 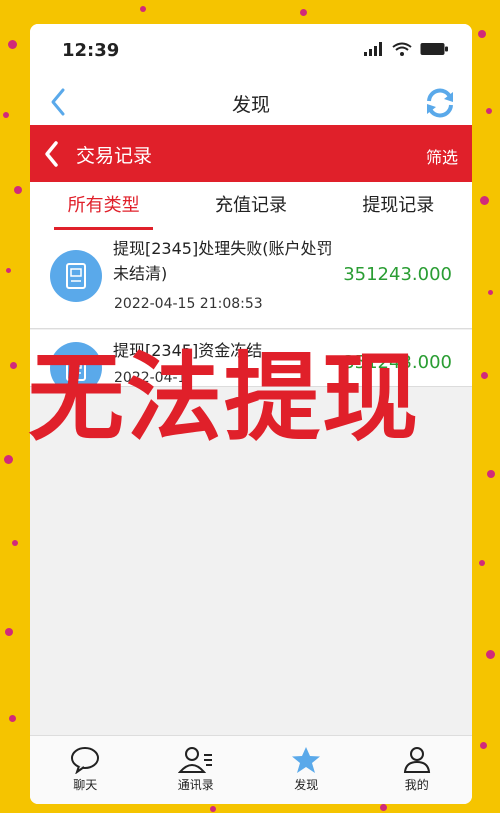 What do you see at coordinates (397, 274) in the screenshot?
I see `record-amount: 351243.000` at bounding box center [397, 274].